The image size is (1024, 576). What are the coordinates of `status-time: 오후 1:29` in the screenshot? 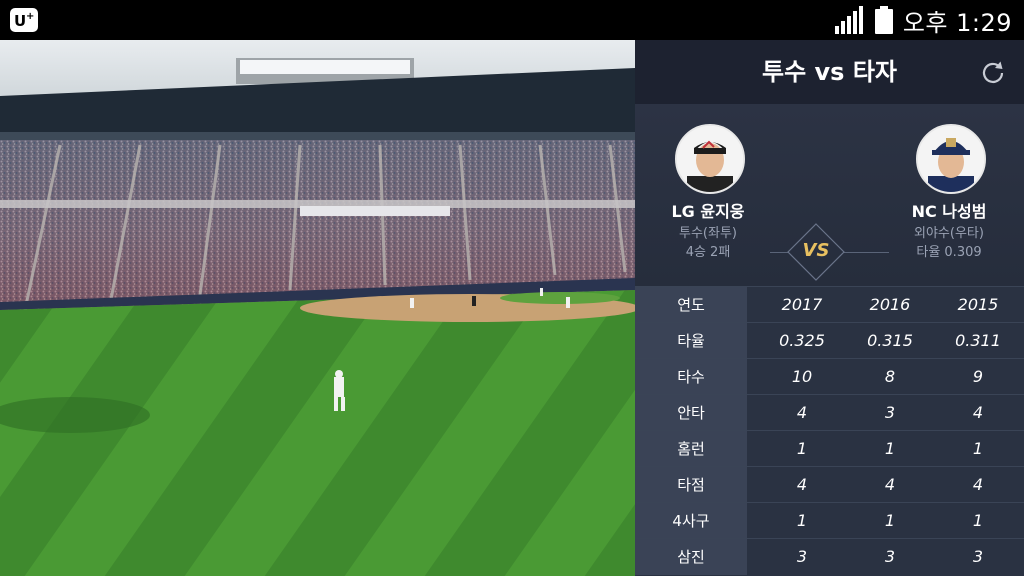 It's located at (957, 22).